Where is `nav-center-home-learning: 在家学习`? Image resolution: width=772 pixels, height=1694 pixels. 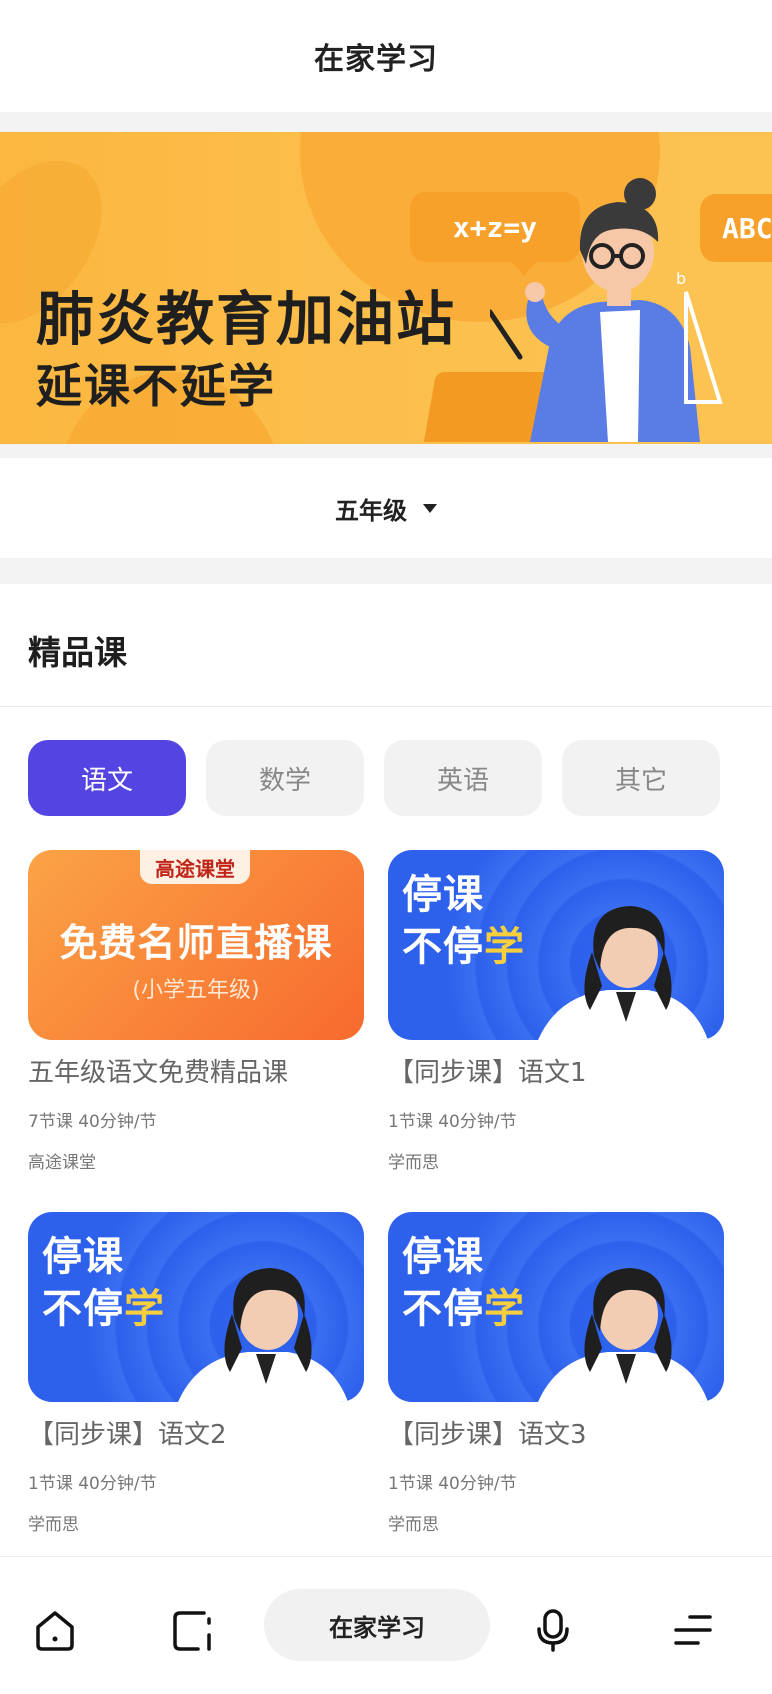
nav-center-home-learning: 在家学习 is located at coordinates (377, 1625).